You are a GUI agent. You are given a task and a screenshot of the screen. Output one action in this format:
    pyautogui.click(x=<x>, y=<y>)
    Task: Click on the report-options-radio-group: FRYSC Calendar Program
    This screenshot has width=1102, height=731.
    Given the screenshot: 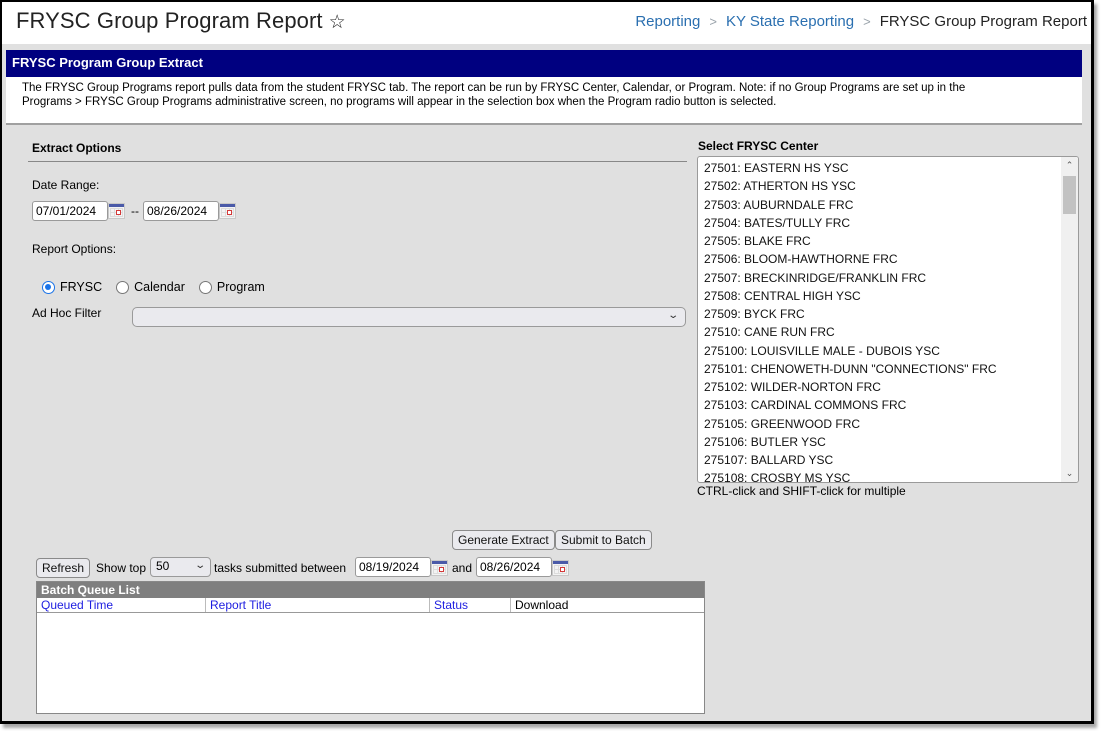 What is the action you would take?
    pyautogui.click(x=160, y=287)
    